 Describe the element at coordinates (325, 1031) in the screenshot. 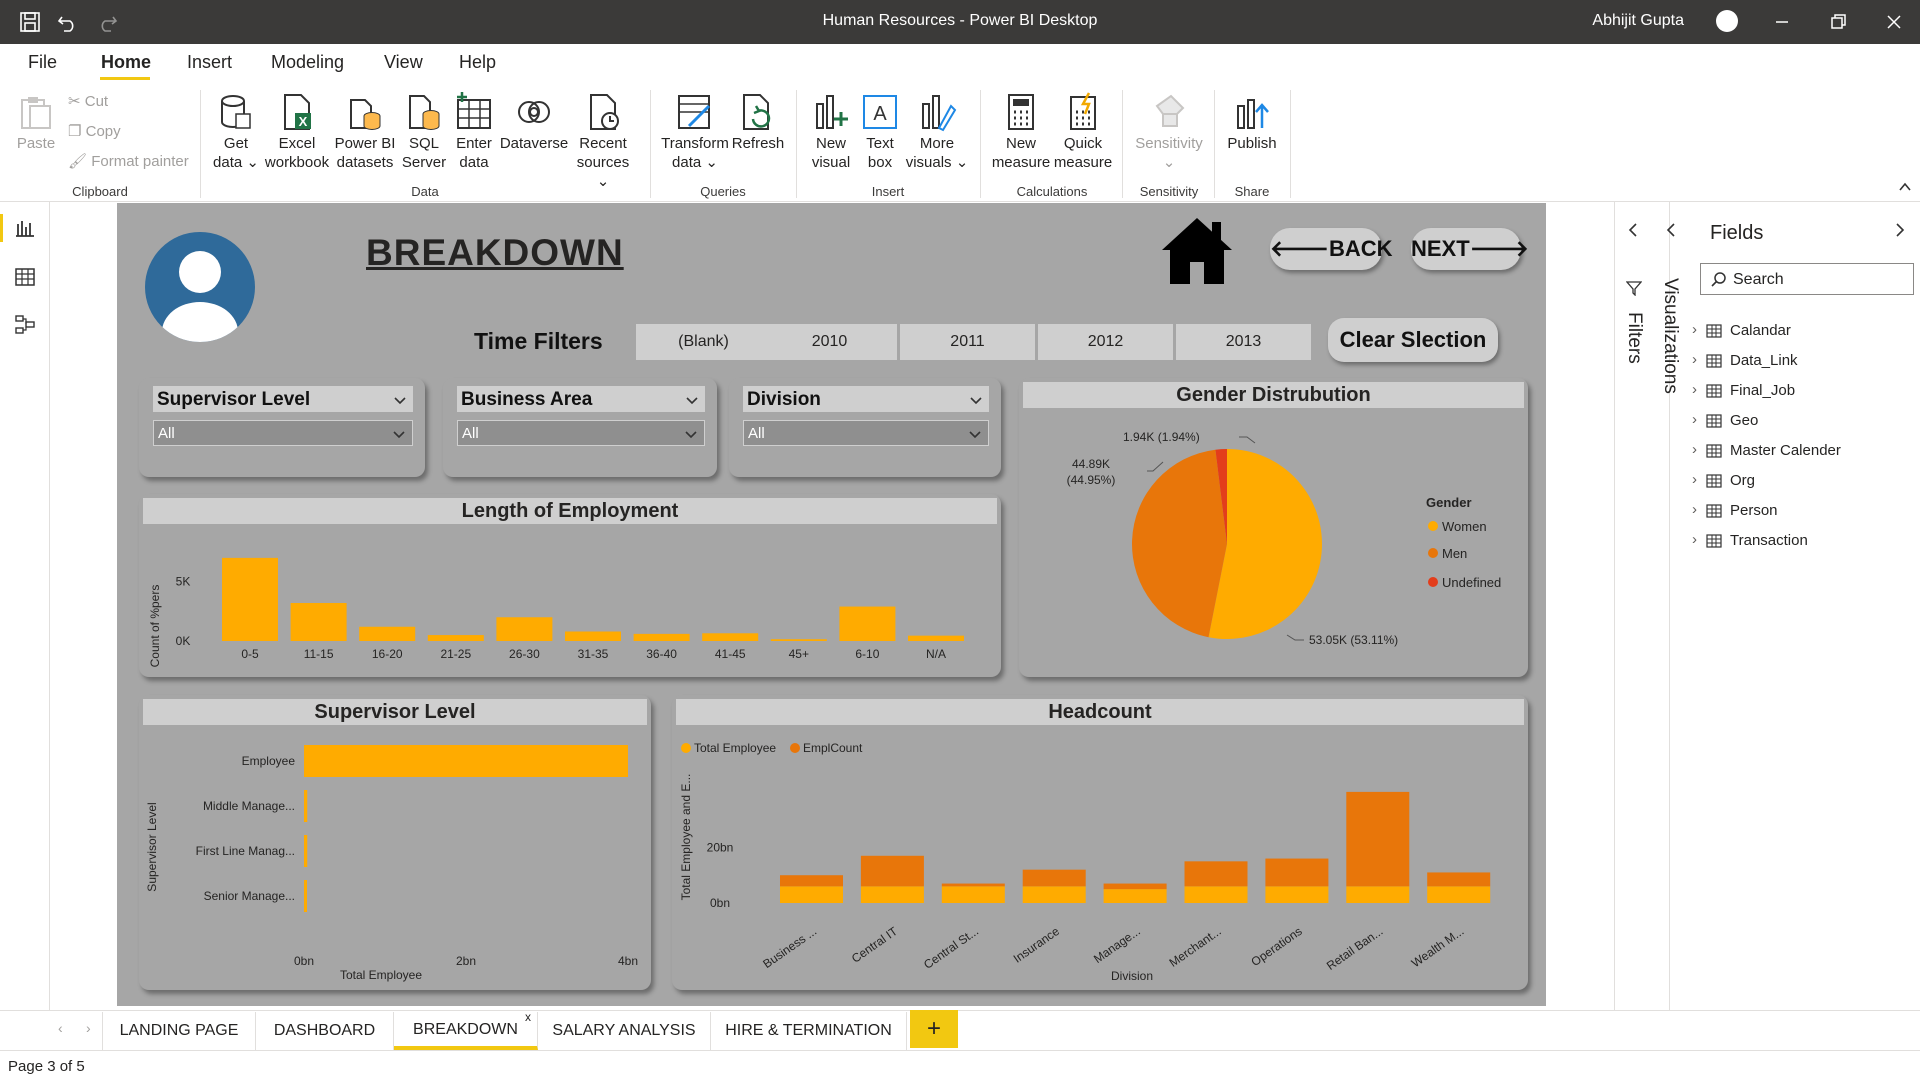

I see `tab-dashboard: DASHBOARD` at that location.